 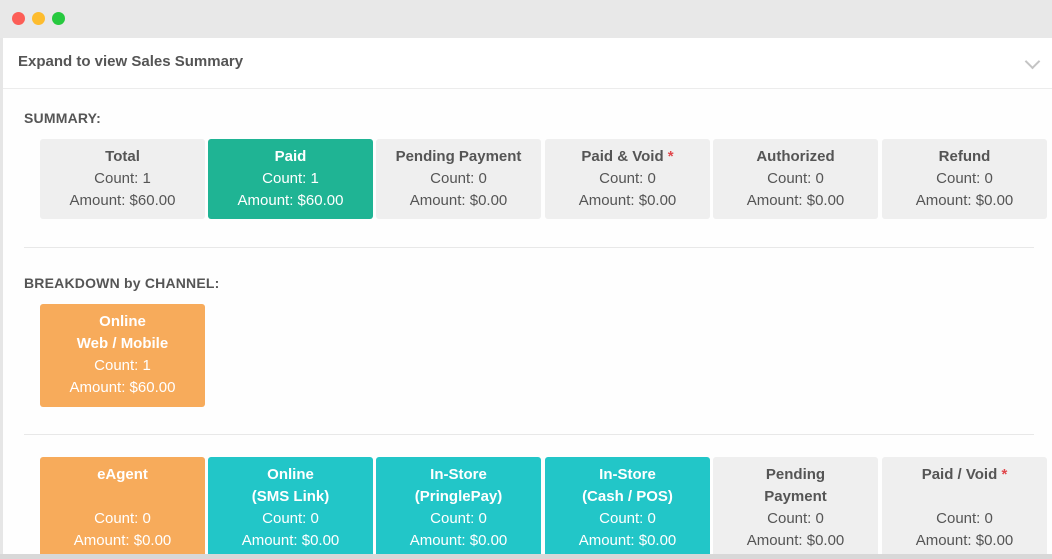 I want to click on minimize-window-button, so click(x=38, y=18).